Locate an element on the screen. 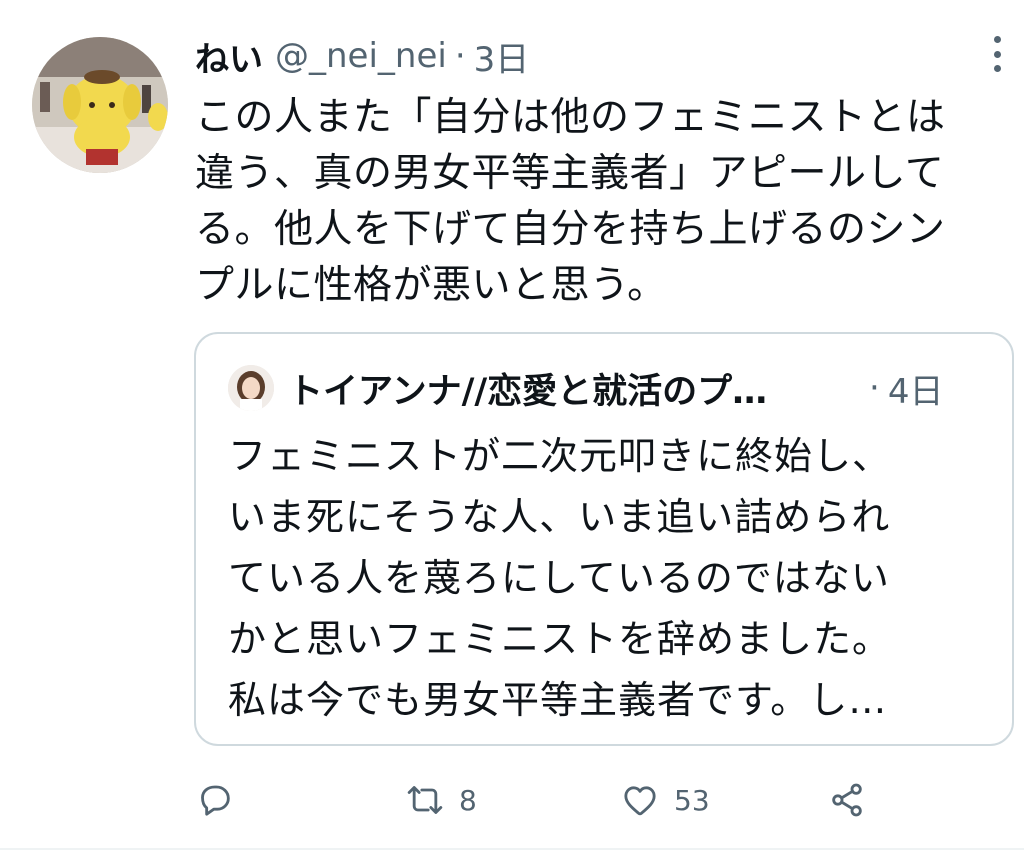 The width and height of the screenshot is (1024, 854). quoted-tweet-header: トイアンナ//恋愛と就活のプ… · 4日 is located at coordinates (585, 388).